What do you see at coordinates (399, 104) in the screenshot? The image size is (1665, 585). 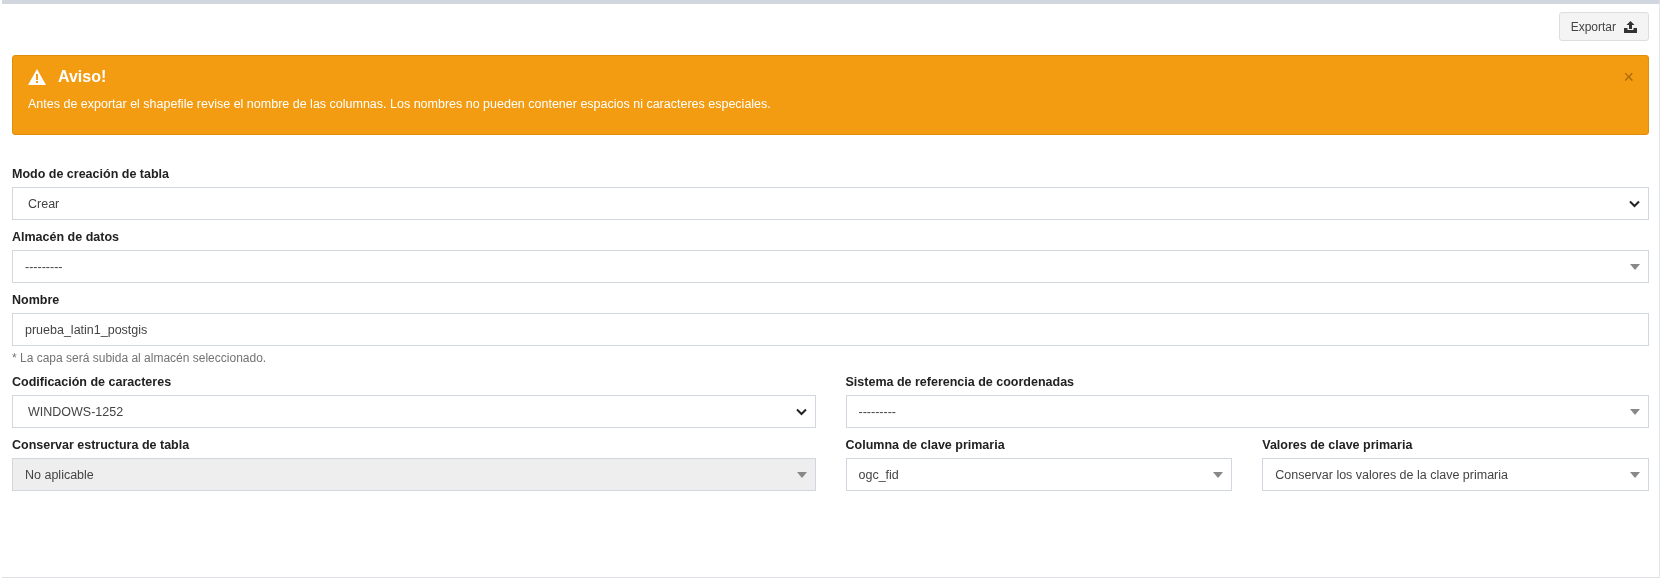 I see `alert-message: Antes de exportar el shapefile revise el nombre de las columnas. Los nombres no pueden contener espacios ni caracteres especiales.` at bounding box center [399, 104].